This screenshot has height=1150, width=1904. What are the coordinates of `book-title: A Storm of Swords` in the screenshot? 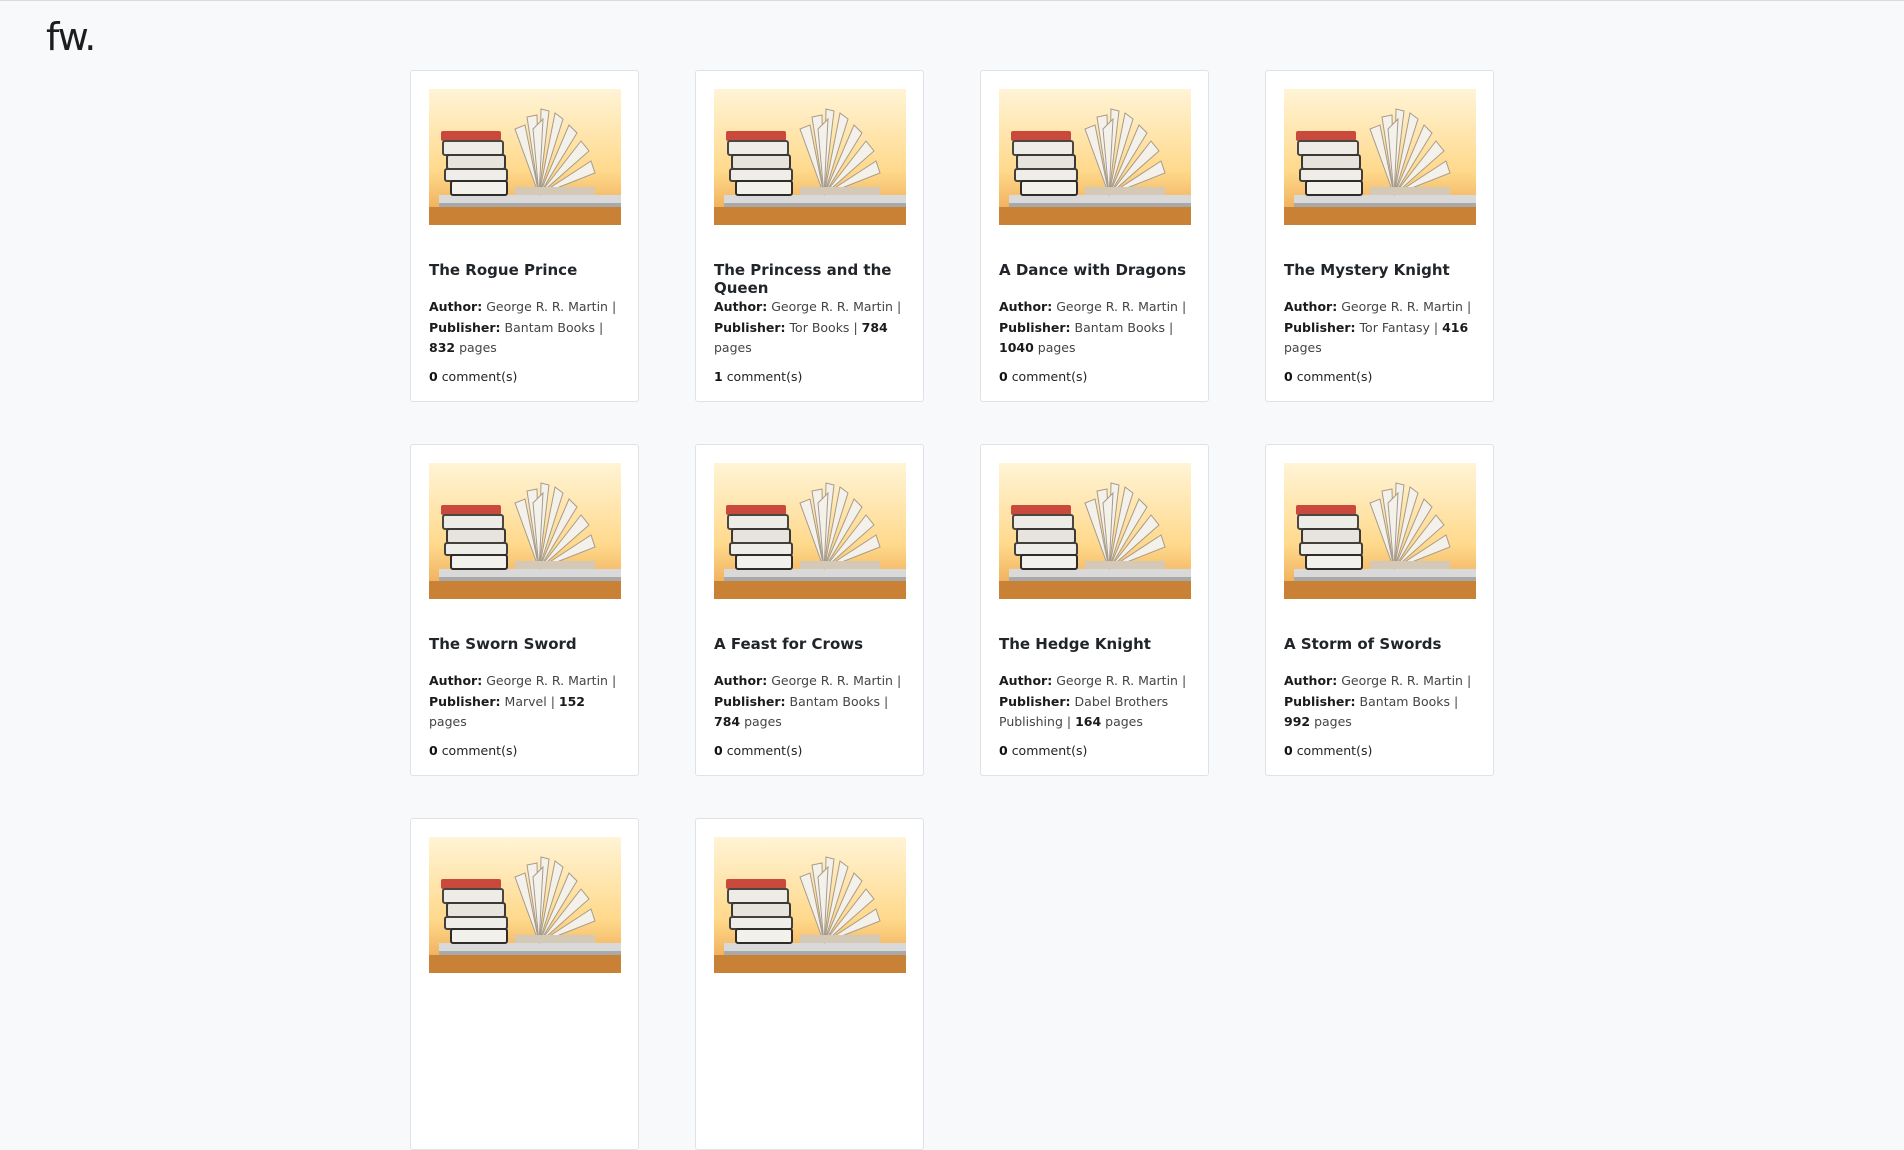 It's located at (1379, 653).